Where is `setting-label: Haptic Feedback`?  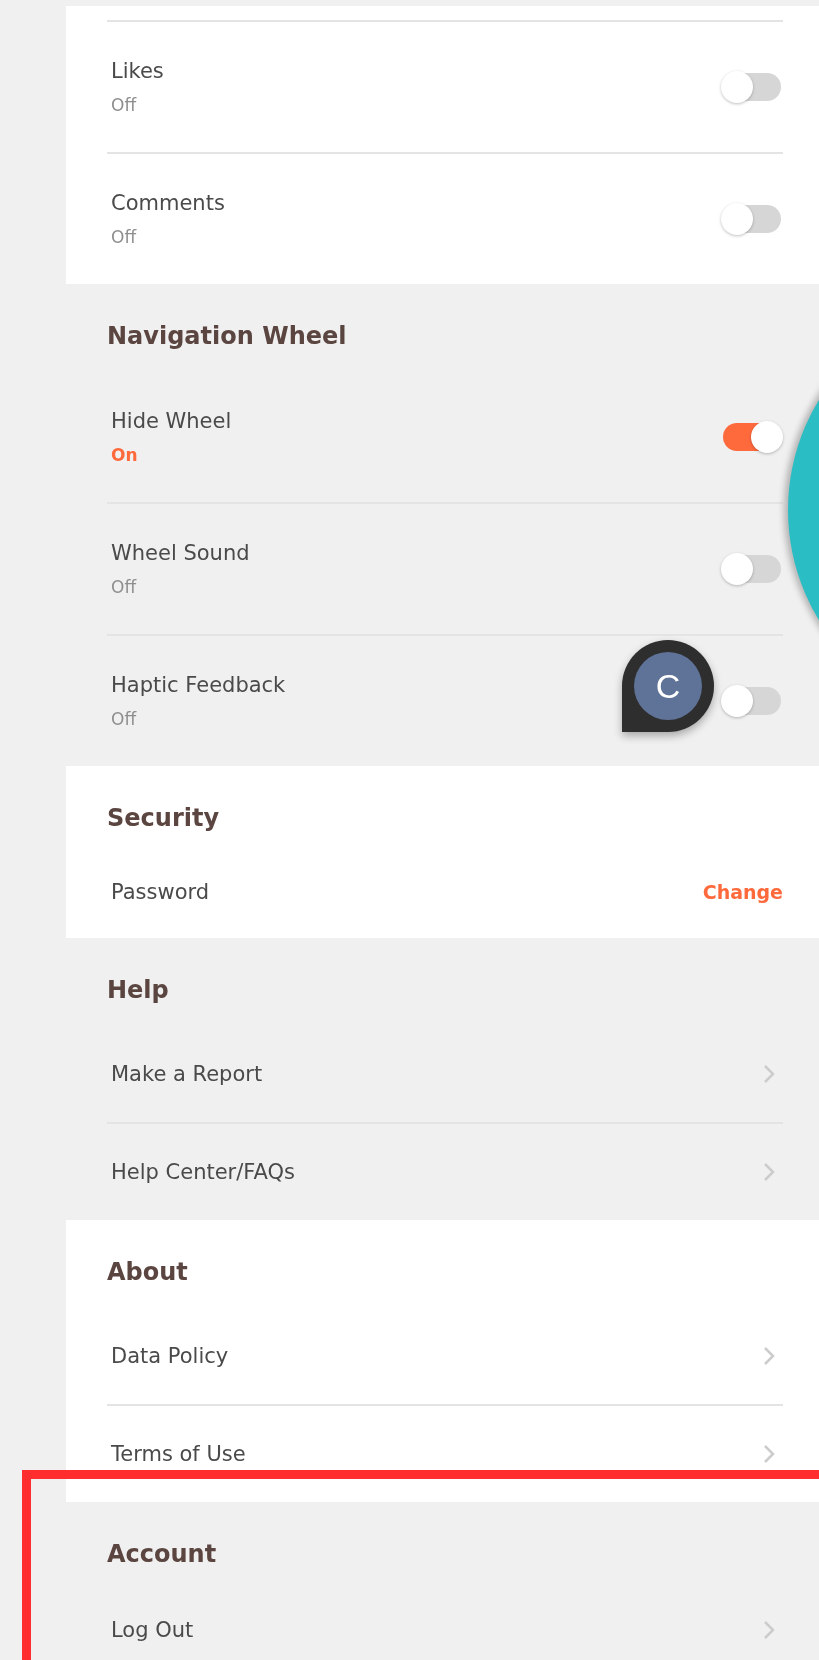 setting-label: Haptic Feedback is located at coordinates (198, 685).